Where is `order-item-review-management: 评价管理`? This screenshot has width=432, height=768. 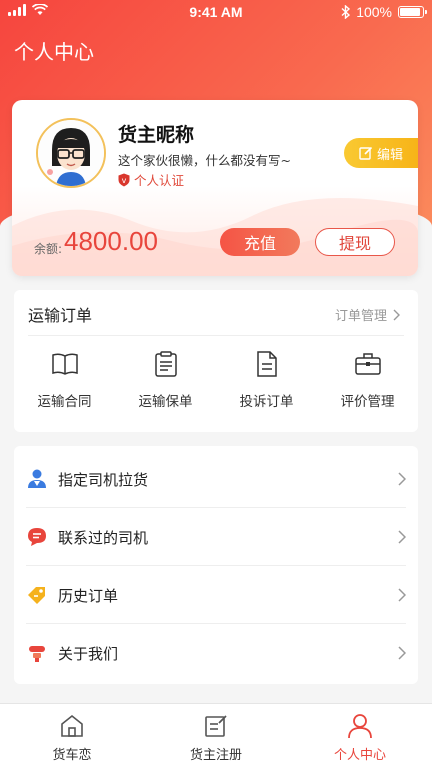 order-item-review-management: 评价管理 is located at coordinates (367, 380).